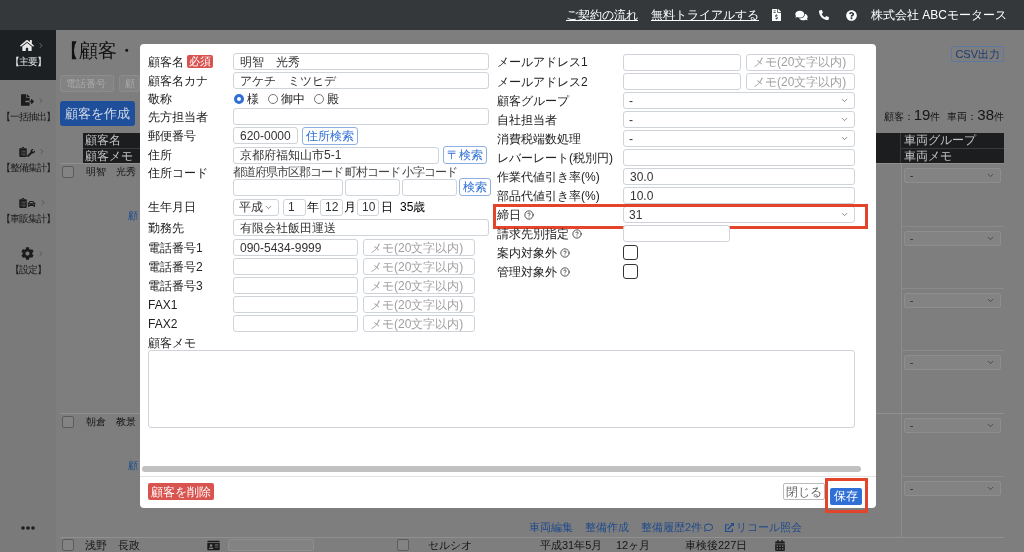 The image size is (1024, 552). Describe the element at coordinates (111, 422) in the screenshot. I see `customer-name: 朝倉 教景` at that location.